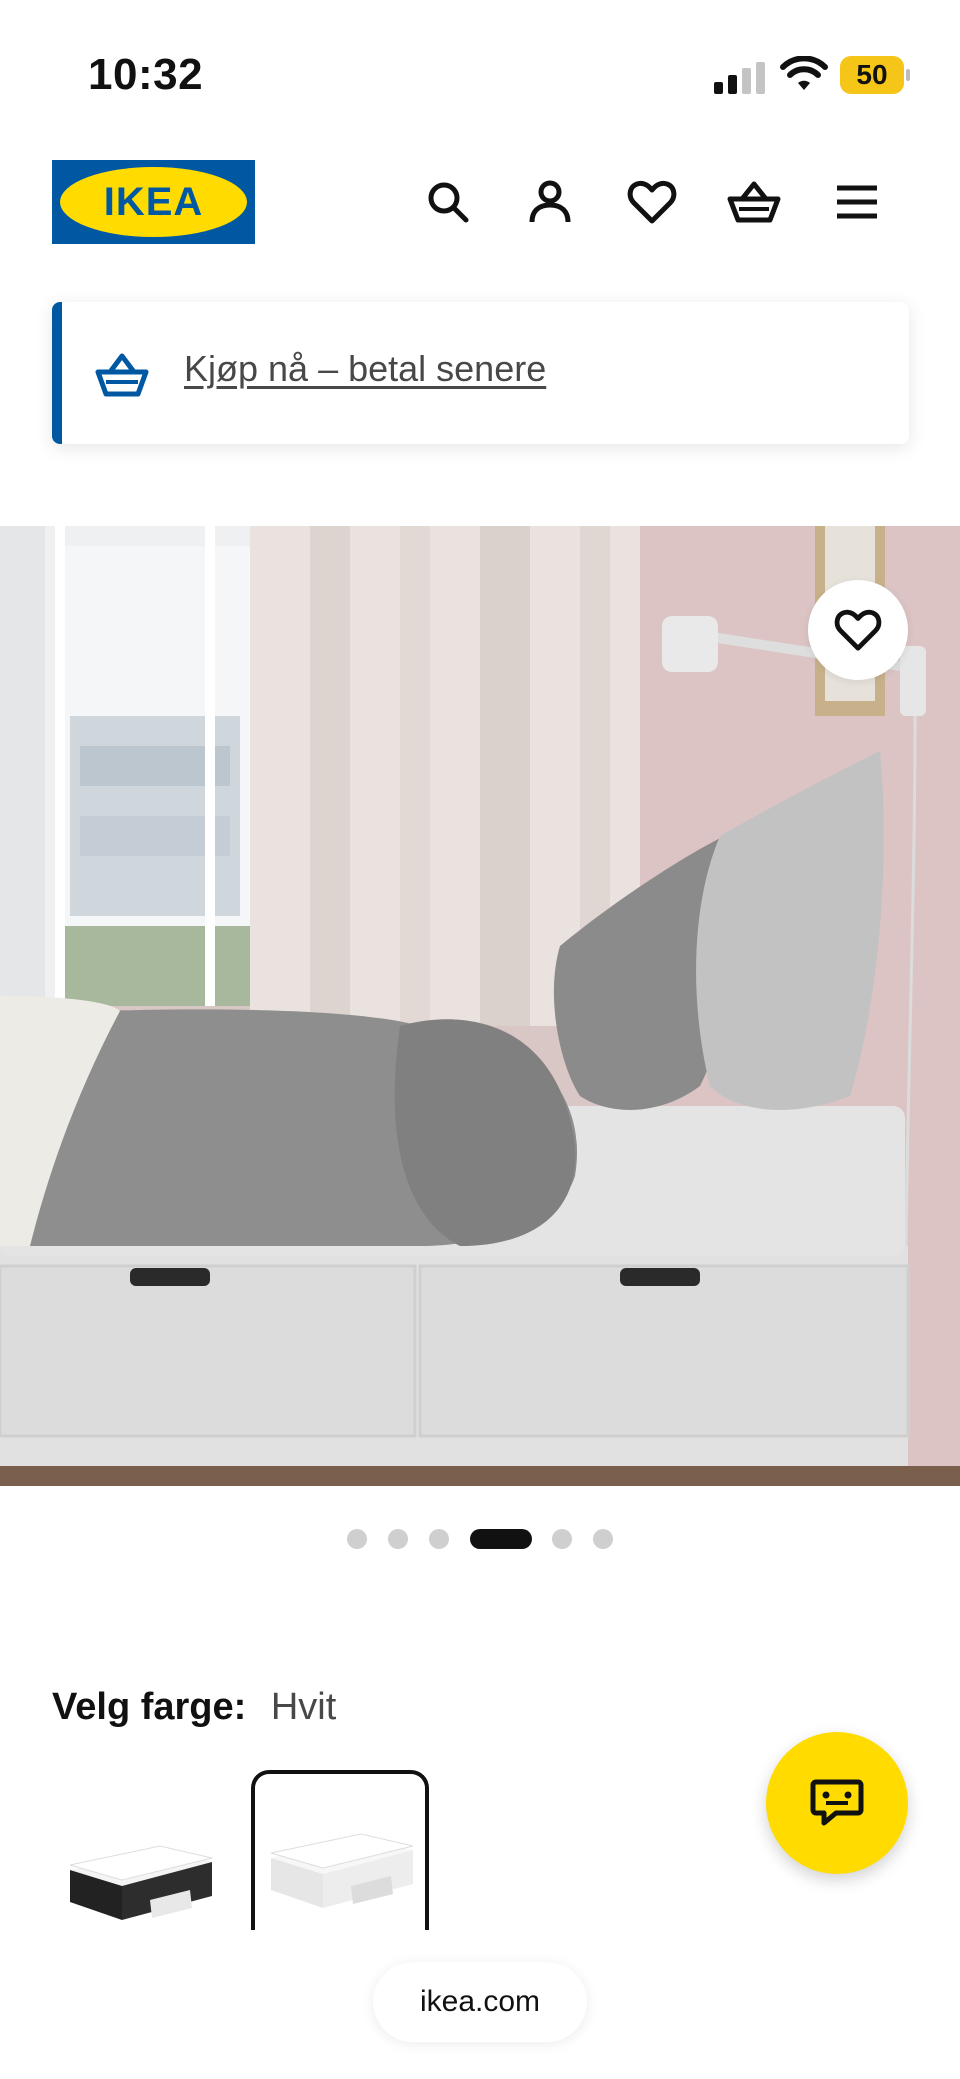  Describe the element at coordinates (149, 1707) in the screenshot. I see `color-label: Velg farge:` at that location.